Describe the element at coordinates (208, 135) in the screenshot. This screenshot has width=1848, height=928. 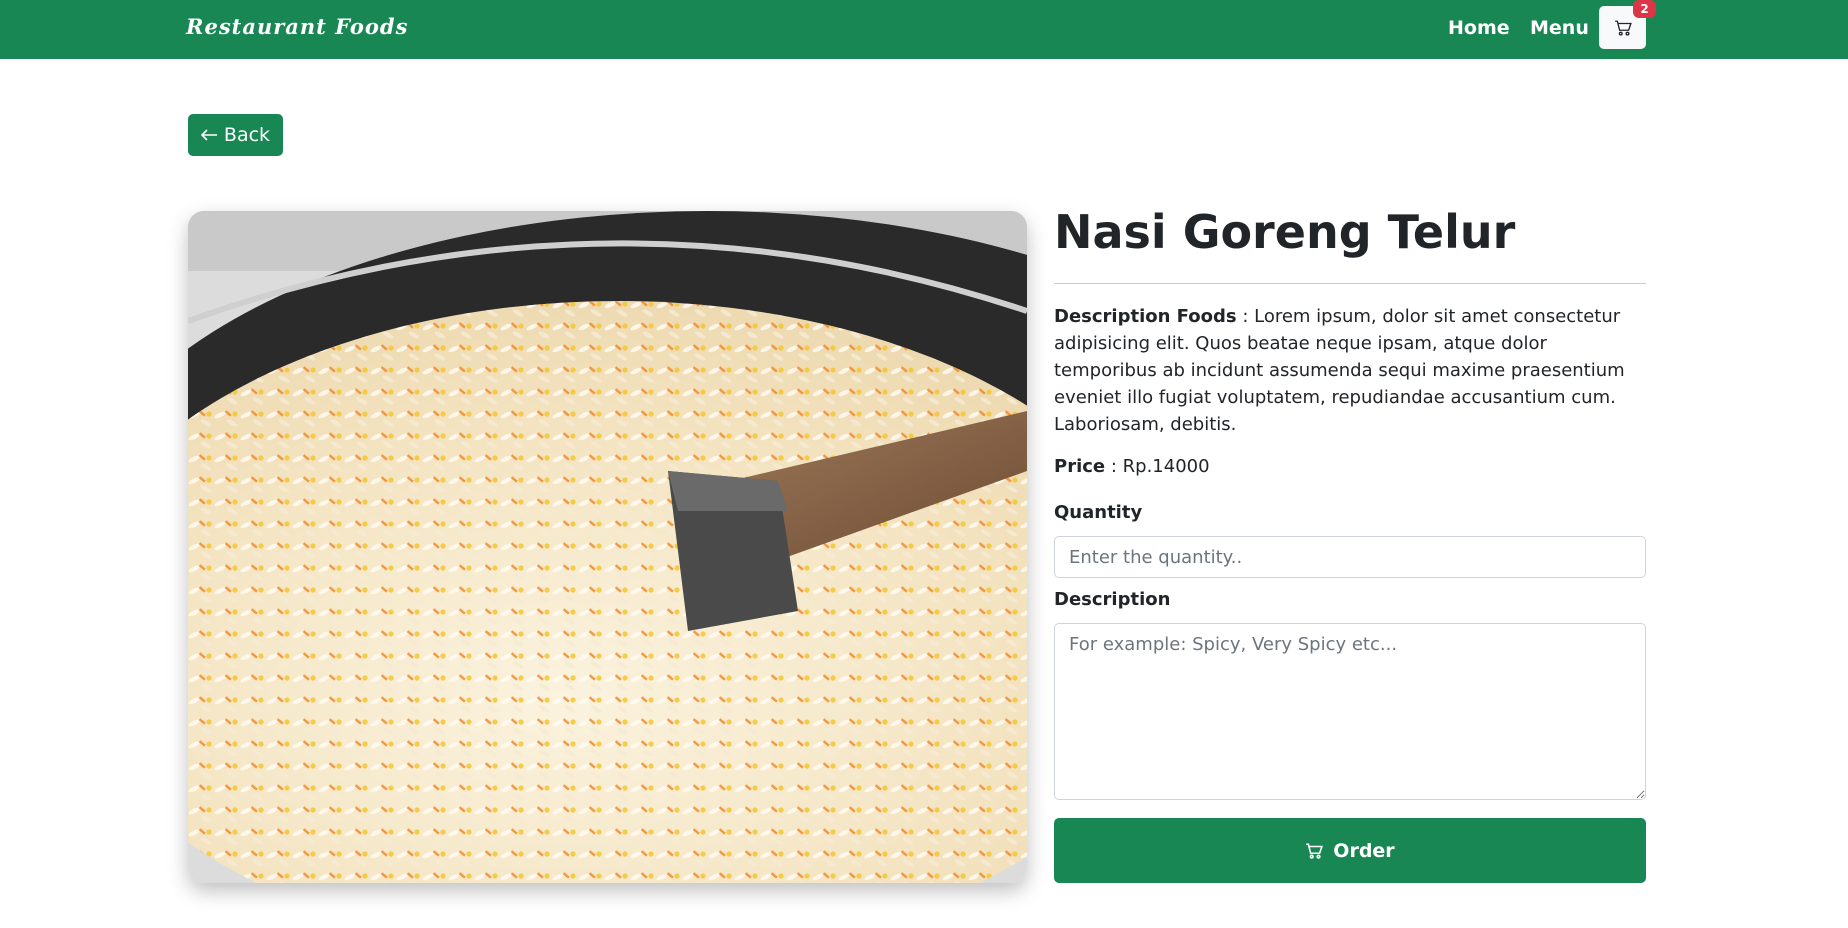
I see `arrow-left-icon` at that location.